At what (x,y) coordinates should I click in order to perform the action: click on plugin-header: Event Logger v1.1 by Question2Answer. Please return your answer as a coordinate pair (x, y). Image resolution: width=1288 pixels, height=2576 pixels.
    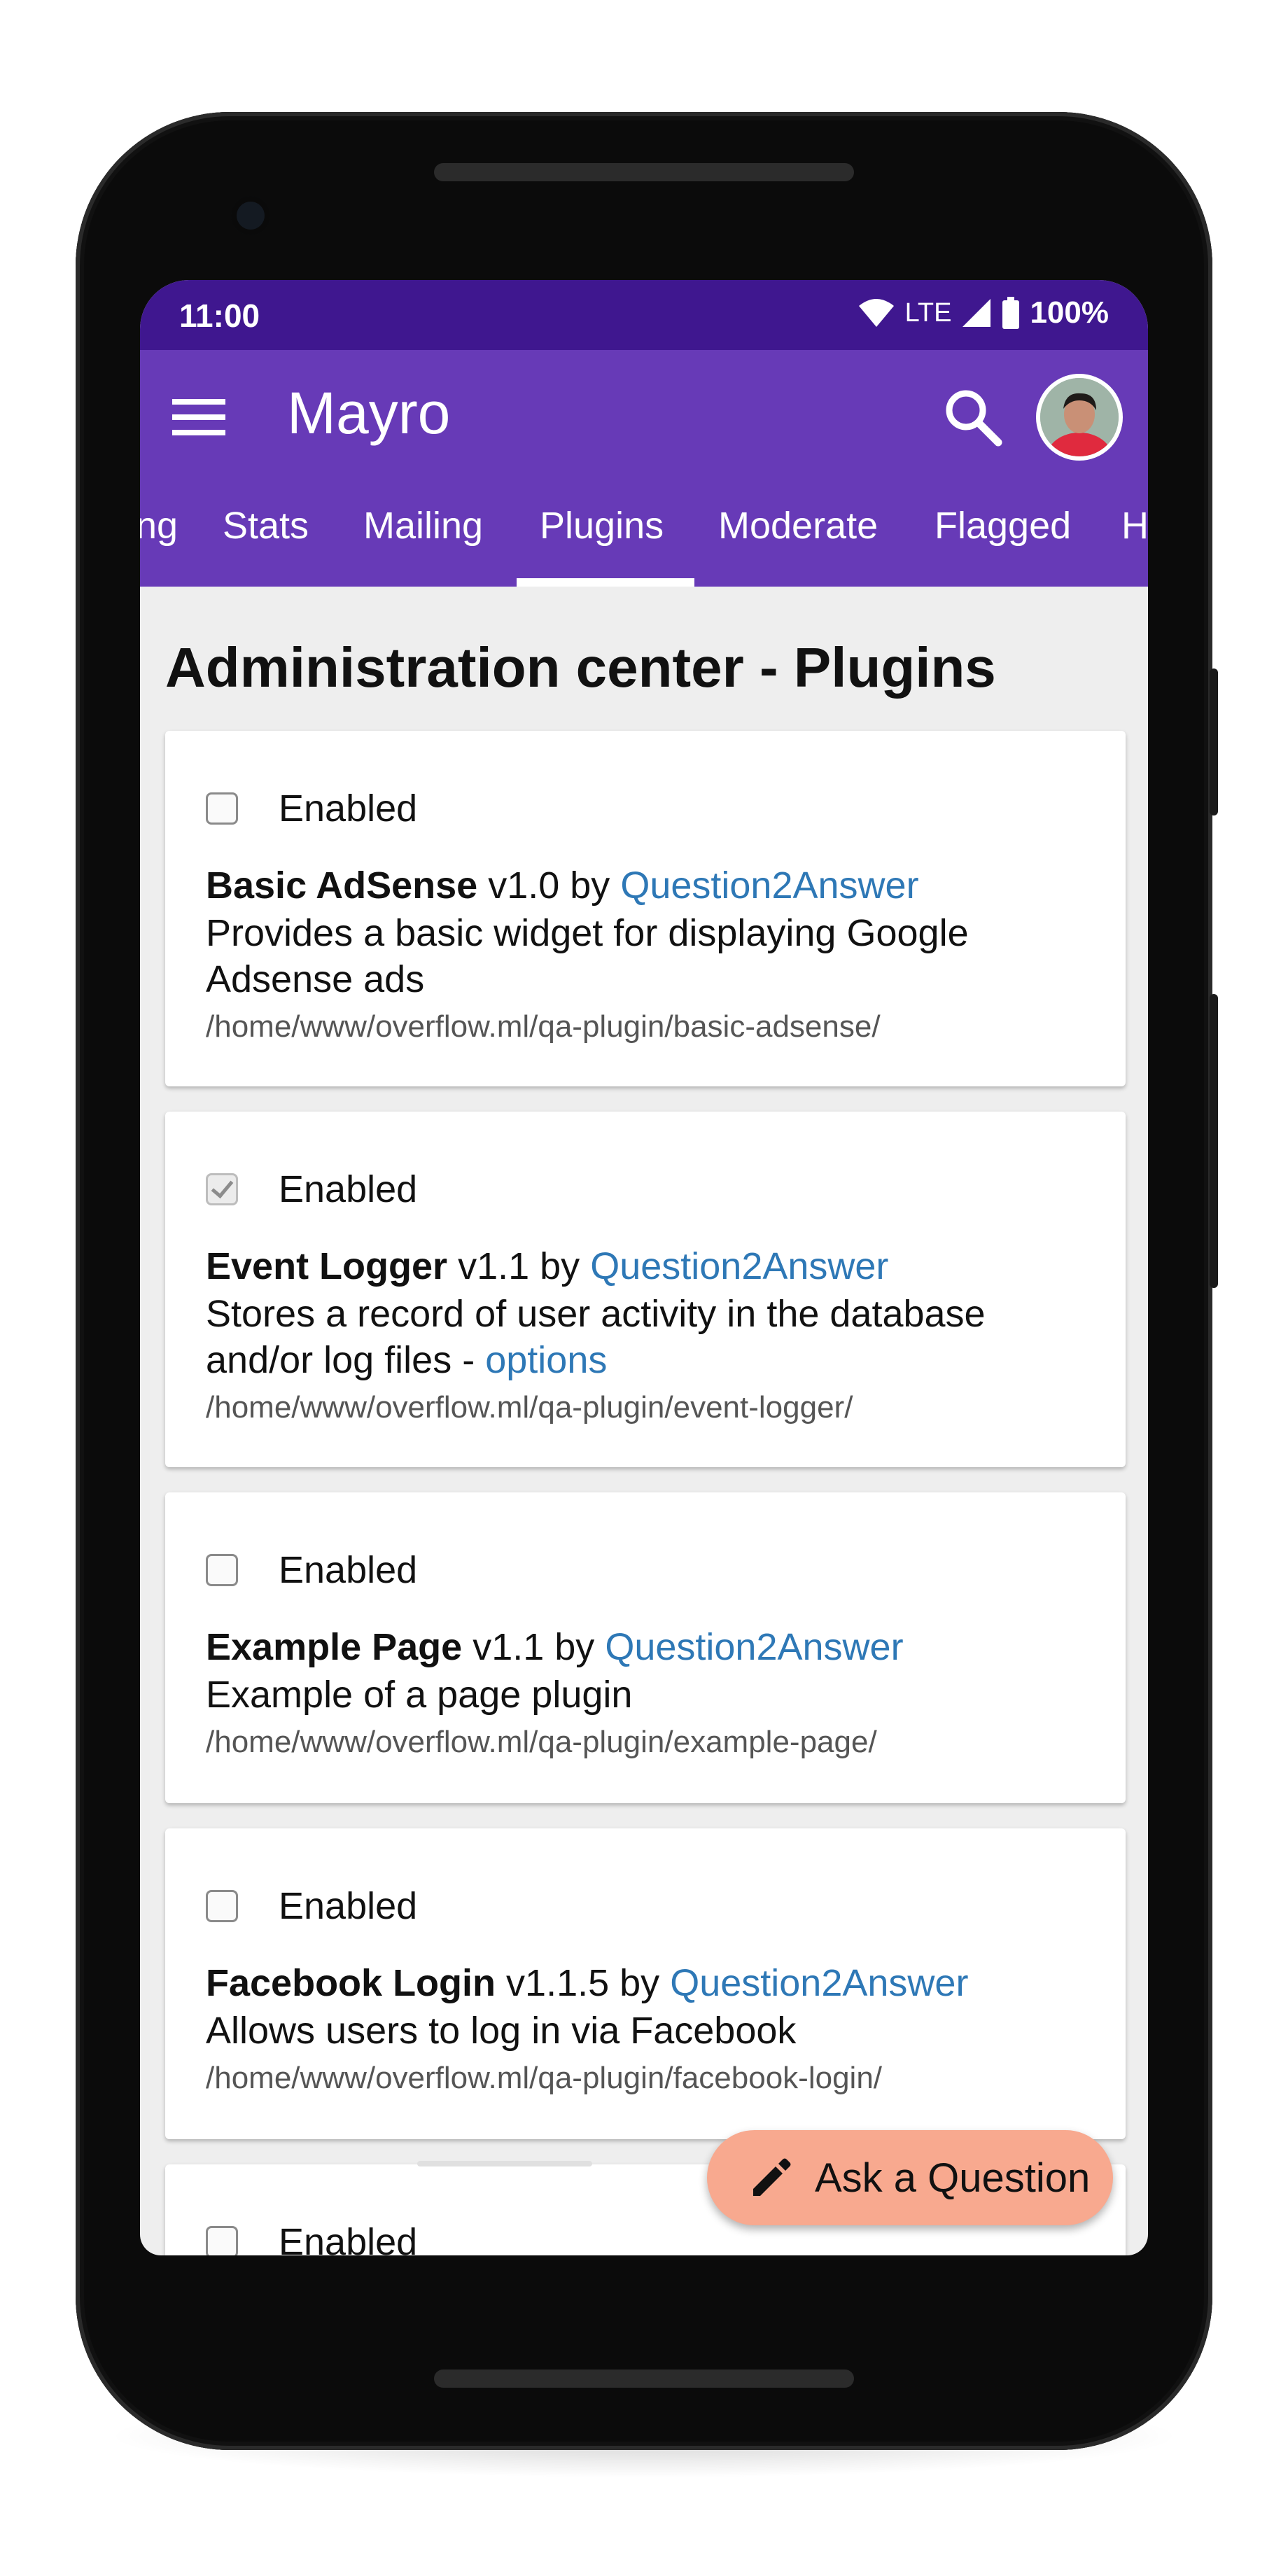
    Looking at the image, I should click on (547, 1266).